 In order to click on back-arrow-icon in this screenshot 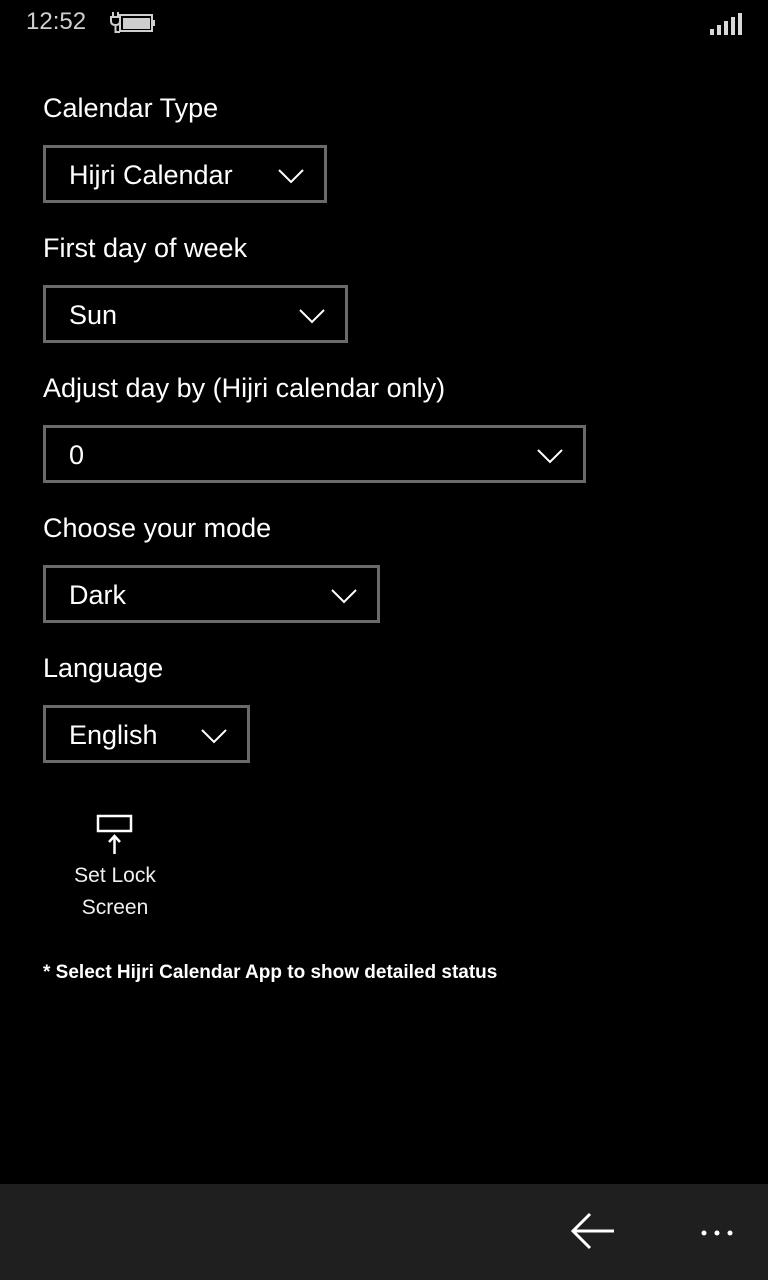, I will do `click(592, 1231)`.